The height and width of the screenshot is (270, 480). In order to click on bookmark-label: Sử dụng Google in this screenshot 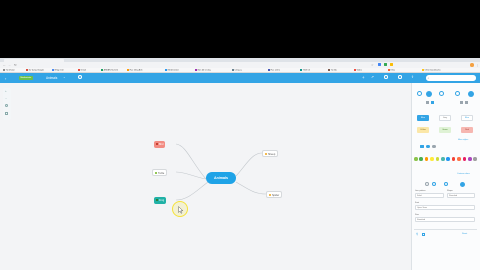, I will do `click(36, 70)`.